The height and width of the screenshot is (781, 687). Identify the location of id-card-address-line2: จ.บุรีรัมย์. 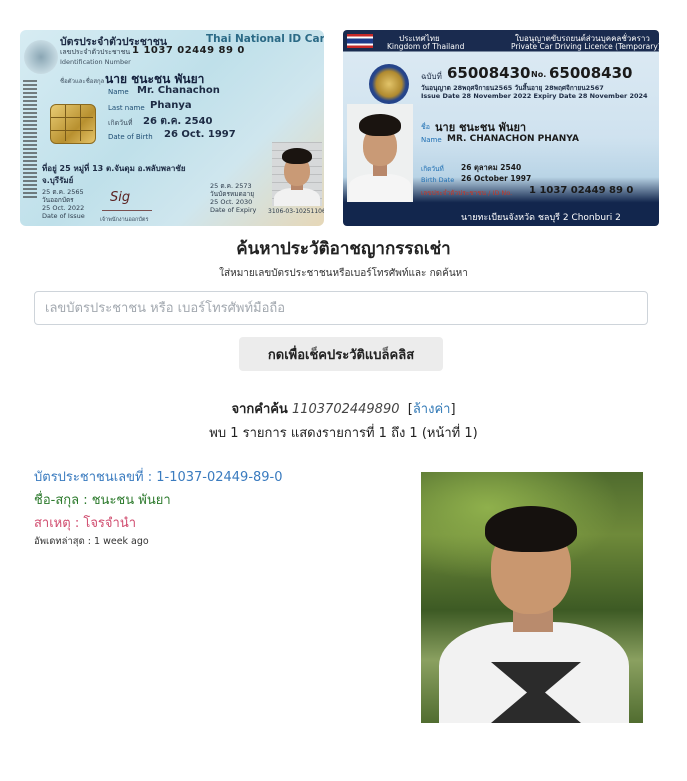
(58, 180).